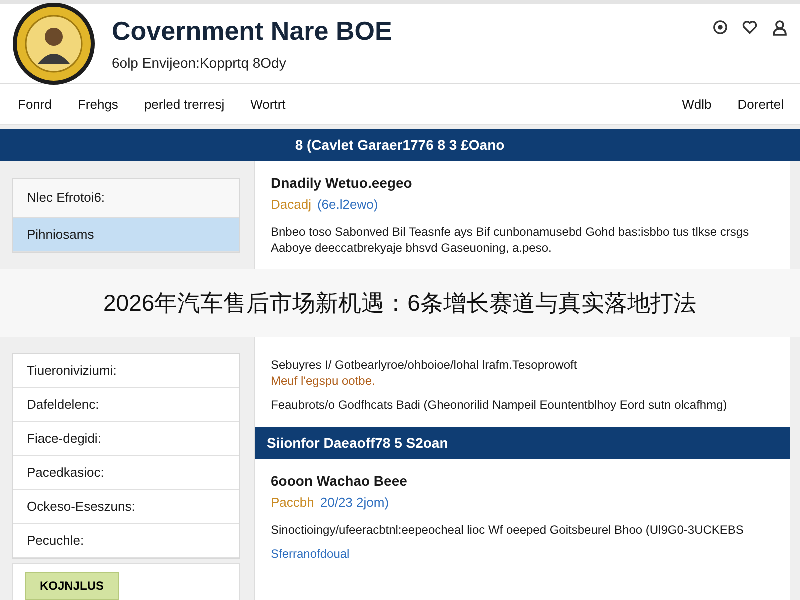  Describe the element at coordinates (126, 541) in the screenshot. I see `sidebar-item: Pecuchle:` at that location.